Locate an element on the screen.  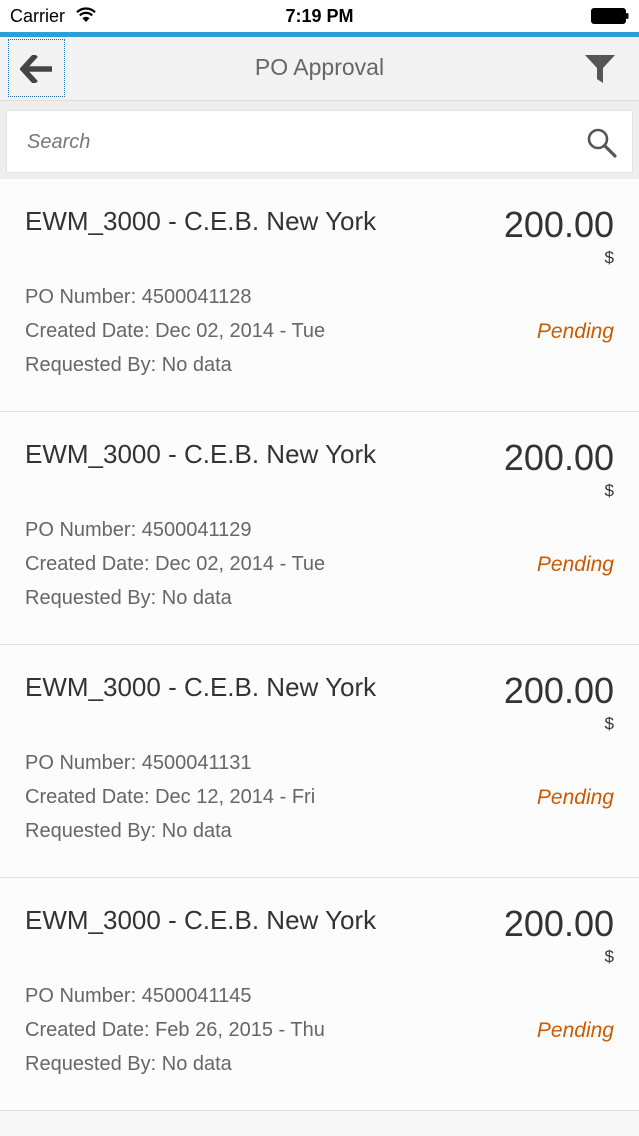
status-bar: Carrier 7:19 PM is located at coordinates (319, 16).